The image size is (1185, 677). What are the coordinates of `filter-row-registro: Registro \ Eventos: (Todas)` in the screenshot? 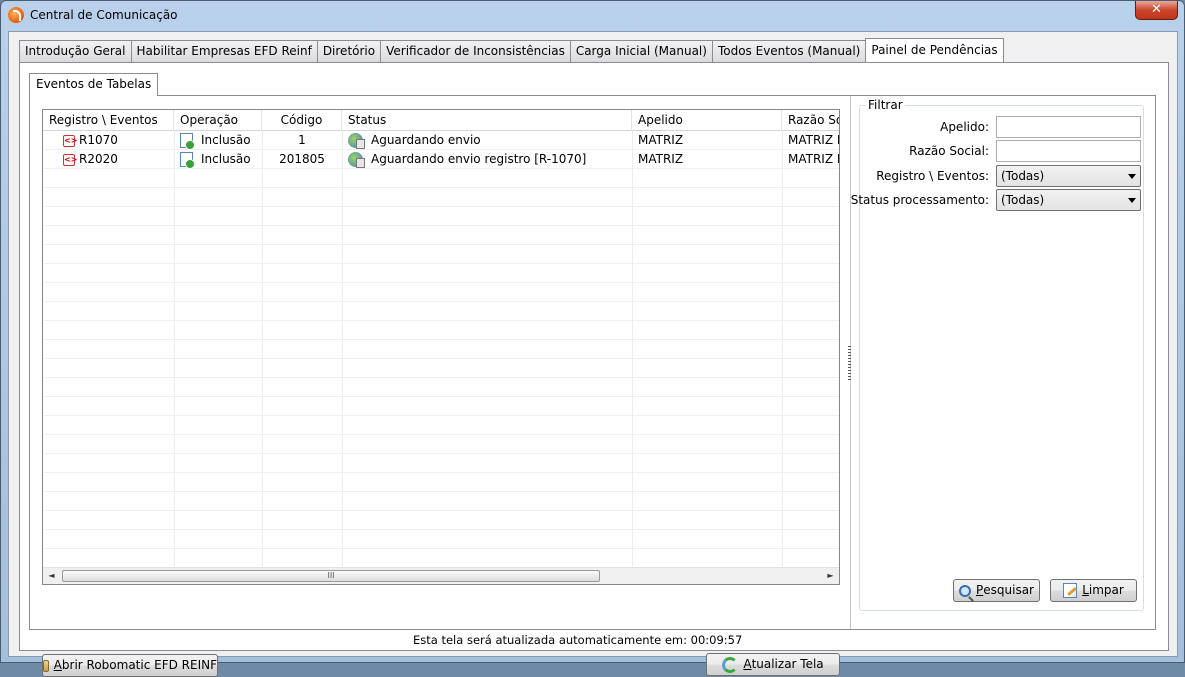 It's located at (1001, 176).